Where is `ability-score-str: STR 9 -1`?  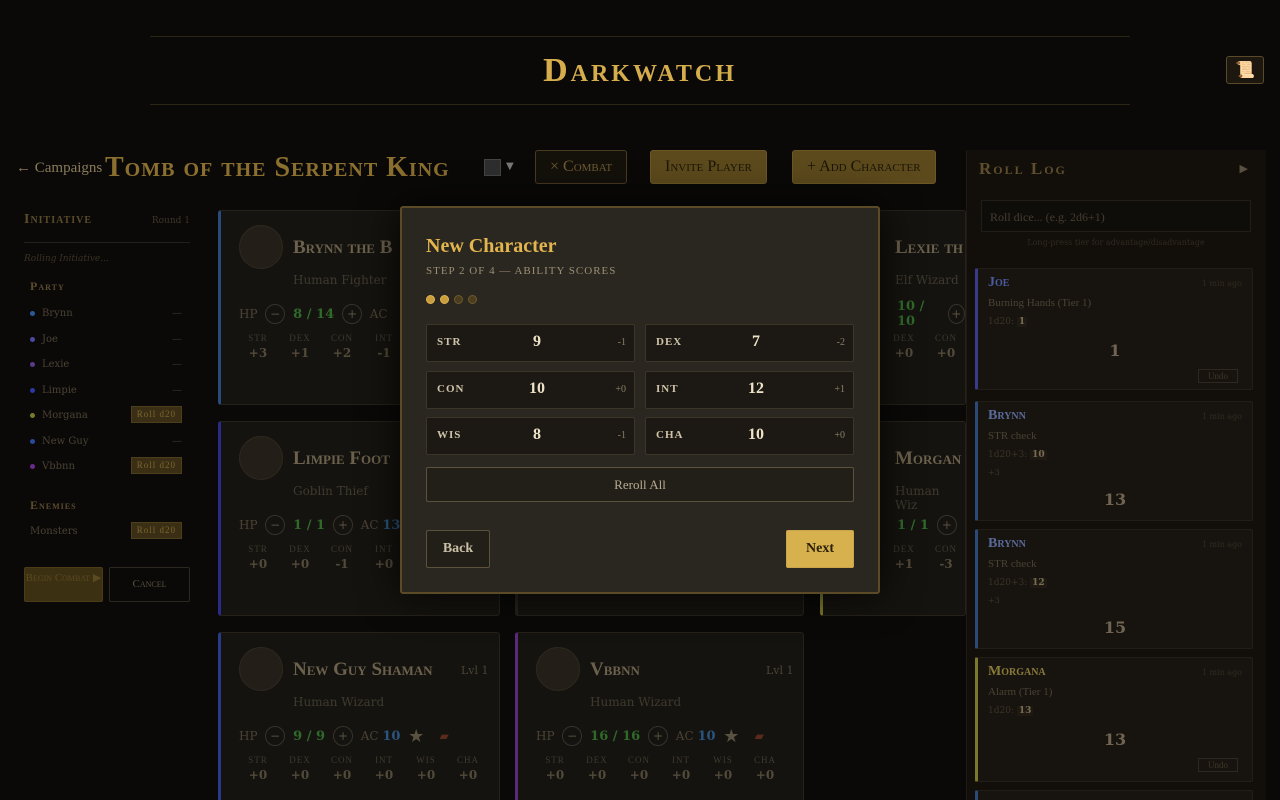 ability-score-str: STR 9 -1 is located at coordinates (530, 343).